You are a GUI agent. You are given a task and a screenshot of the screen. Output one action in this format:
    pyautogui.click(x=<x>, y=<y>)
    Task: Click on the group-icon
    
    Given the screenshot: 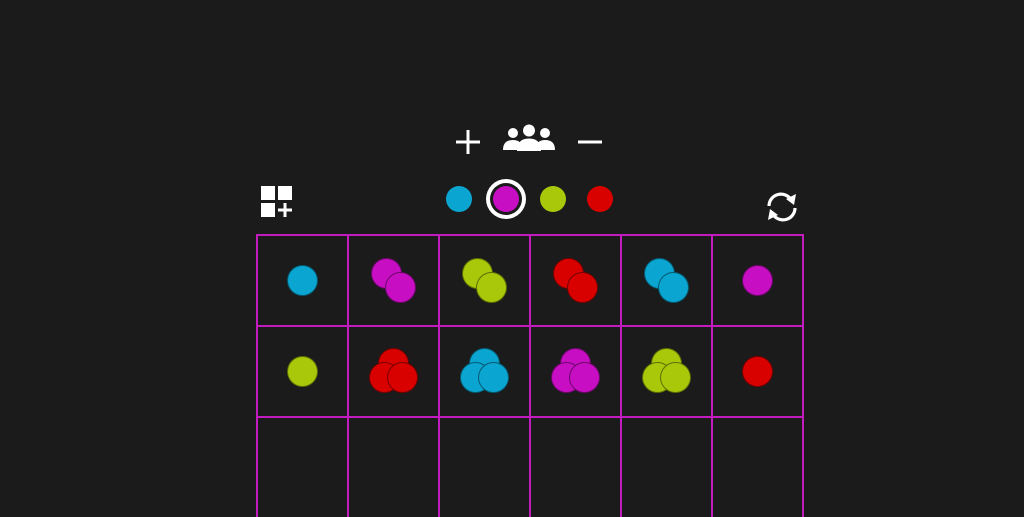 What is the action you would take?
    pyautogui.click(x=529, y=137)
    